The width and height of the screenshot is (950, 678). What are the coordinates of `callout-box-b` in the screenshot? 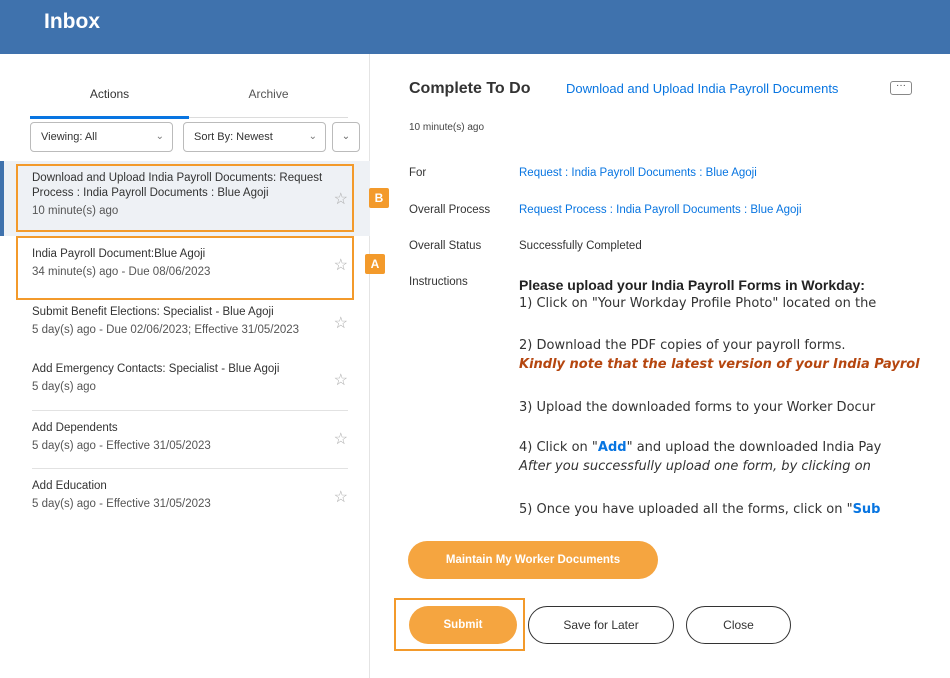 It's located at (185, 198).